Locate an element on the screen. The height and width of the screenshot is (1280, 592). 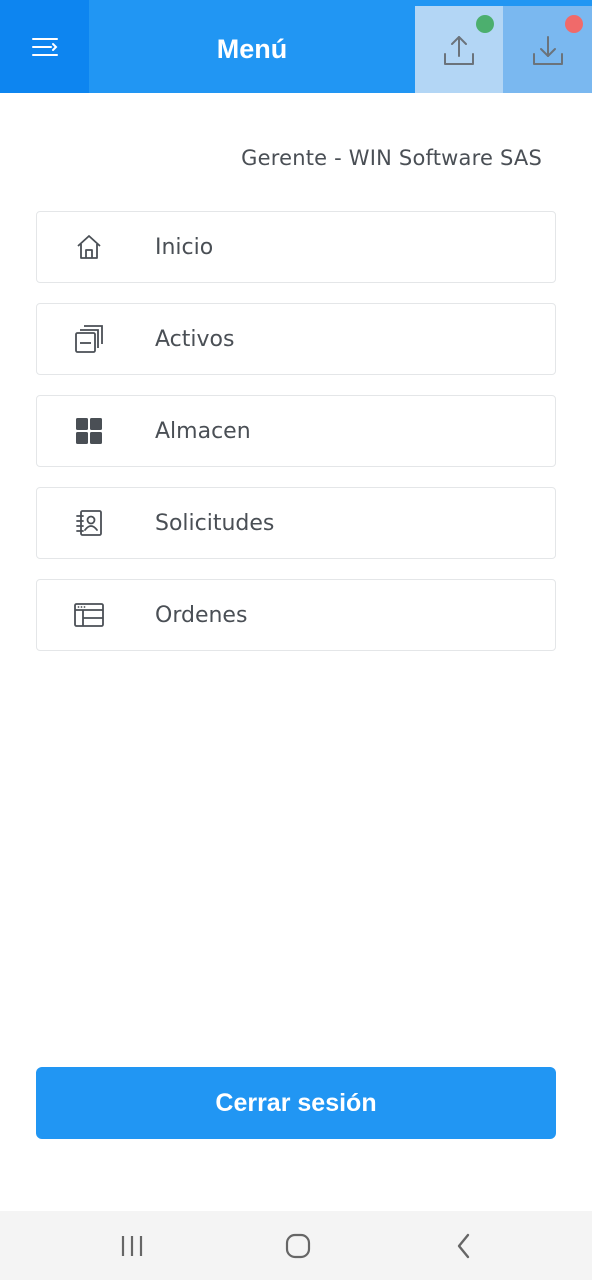
grid-icon is located at coordinates (89, 431).